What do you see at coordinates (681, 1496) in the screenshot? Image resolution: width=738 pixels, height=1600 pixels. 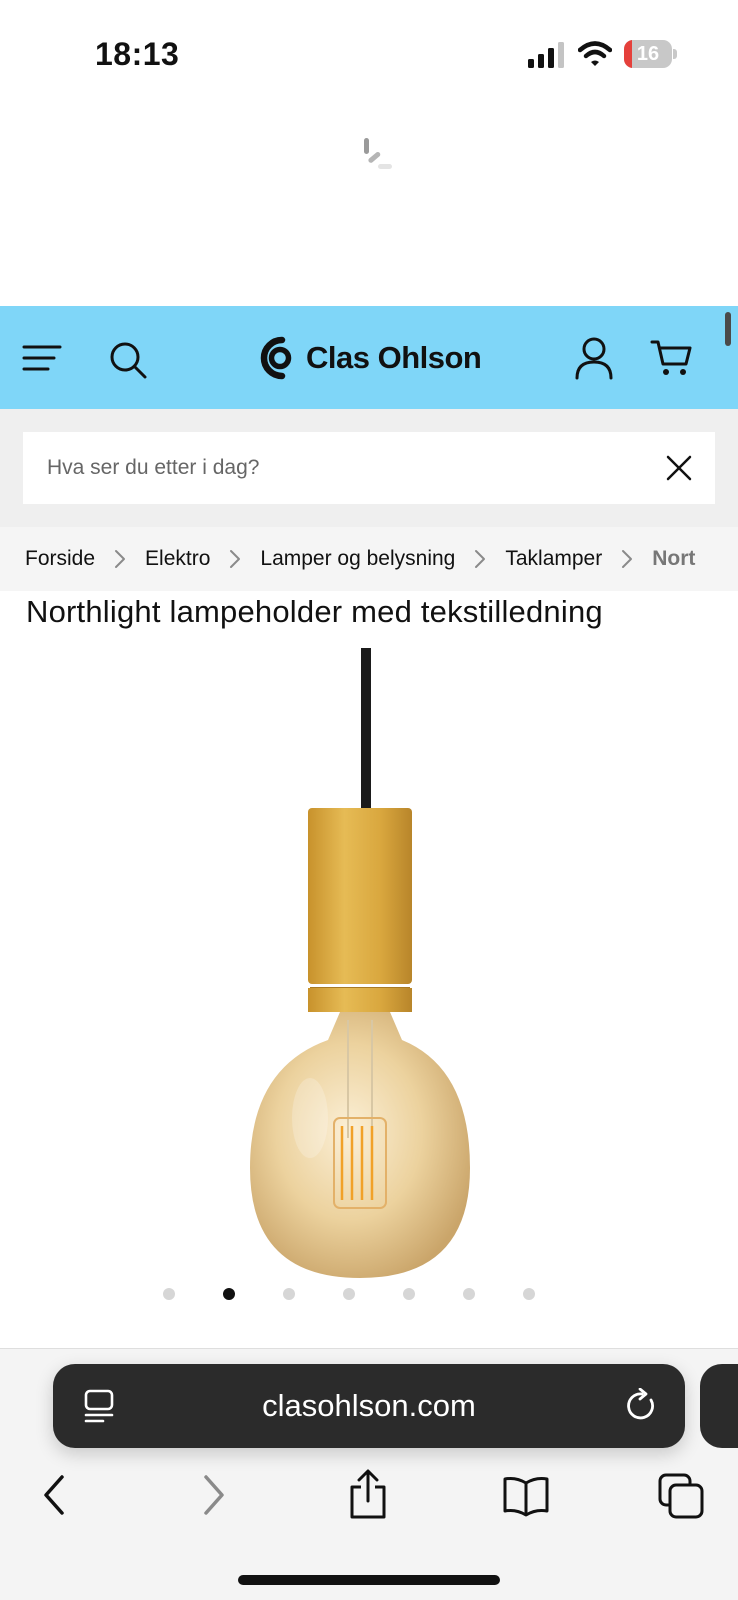 I see `tabs-icon` at bounding box center [681, 1496].